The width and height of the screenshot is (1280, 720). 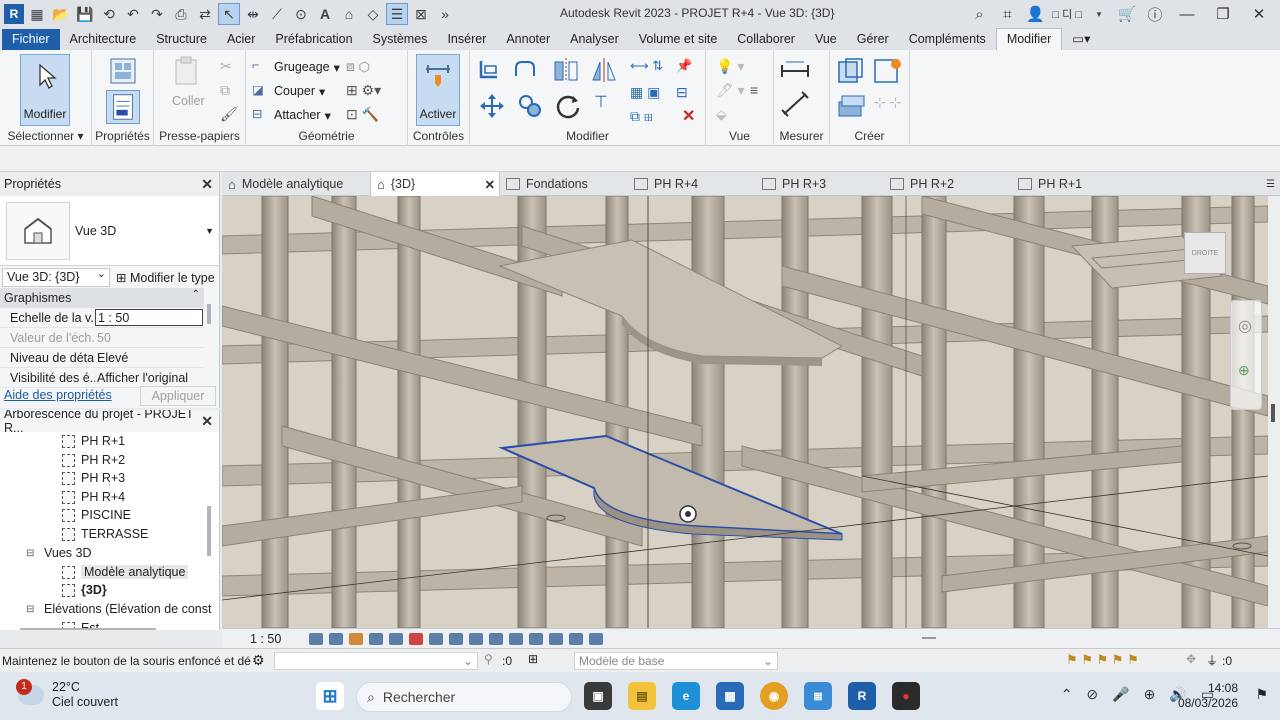 What do you see at coordinates (14, 14) in the screenshot?
I see `revit-logo: R` at bounding box center [14, 14].